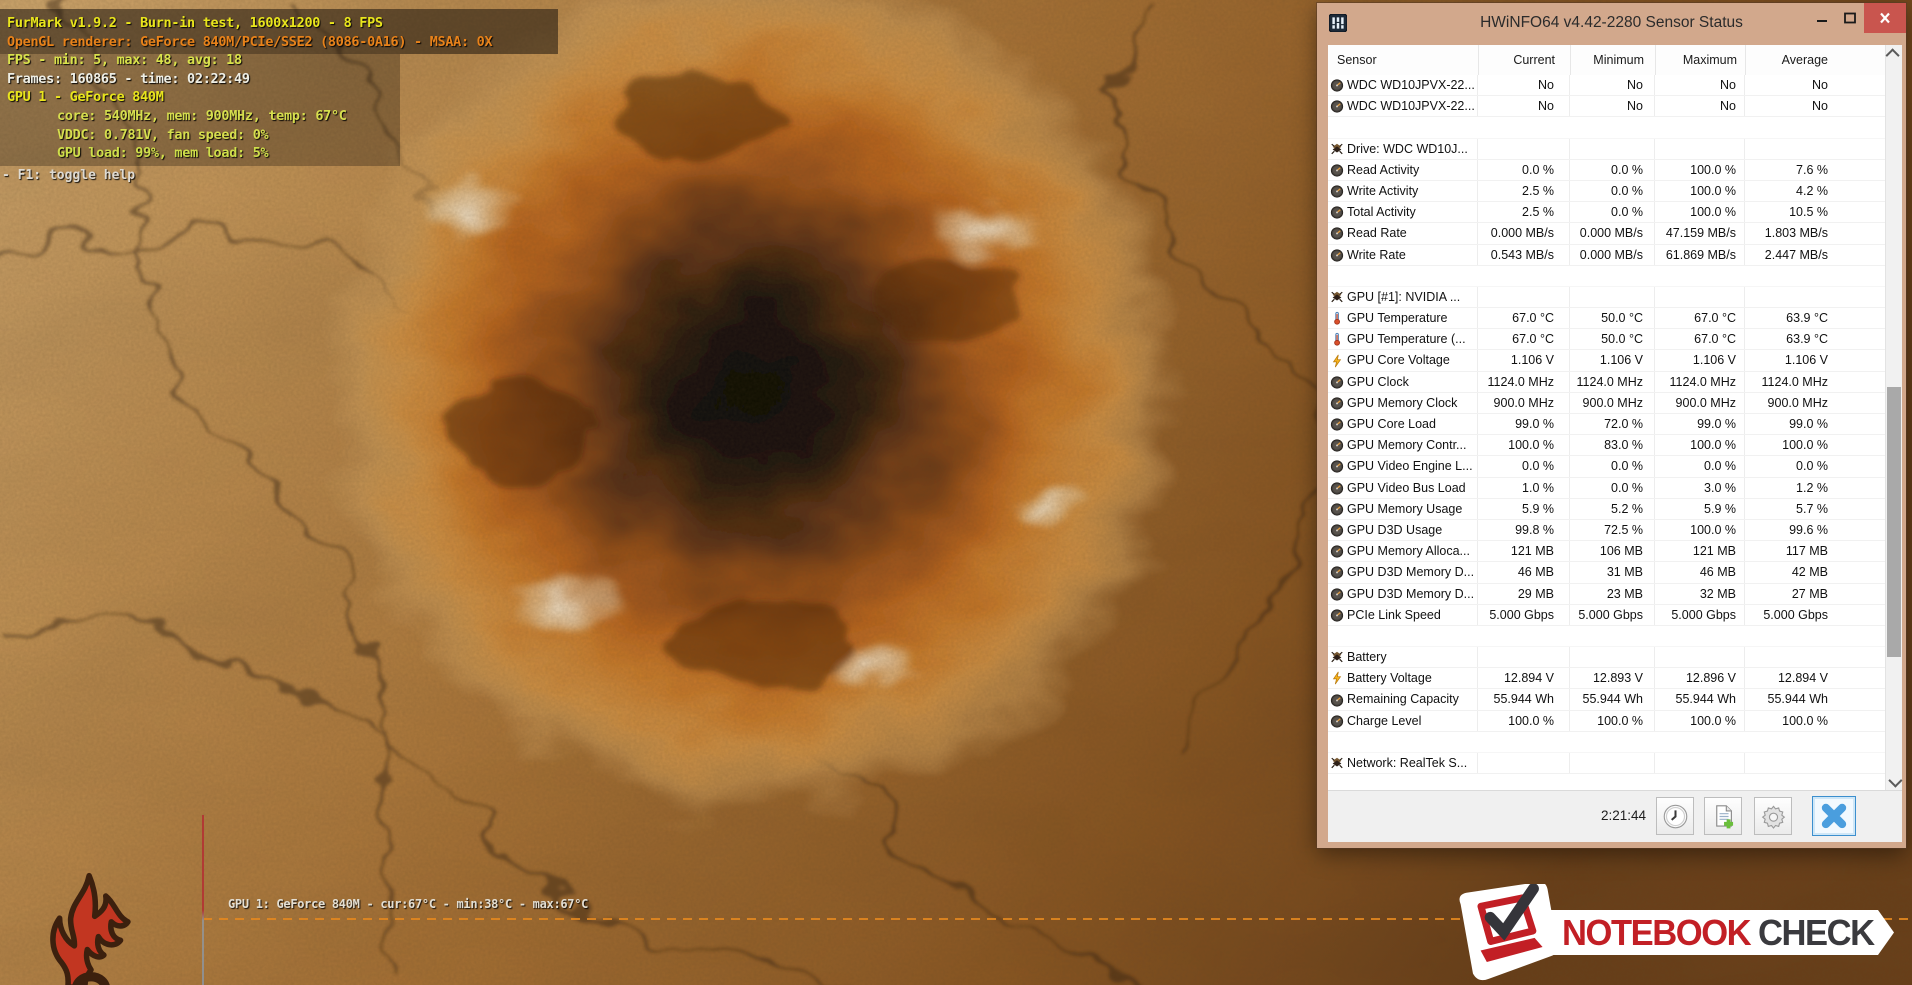 The height and width of the screenshot is (985, 1912). I want to click on osd-line: VDDC: 0.781V, fan speed: 0%, so click(163, 134).